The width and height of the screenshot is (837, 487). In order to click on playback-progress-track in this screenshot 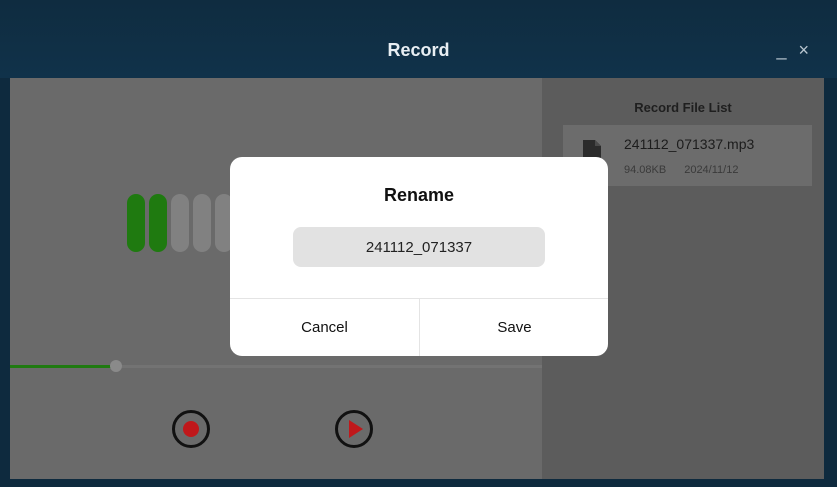, I will do `click(276, 366)`.